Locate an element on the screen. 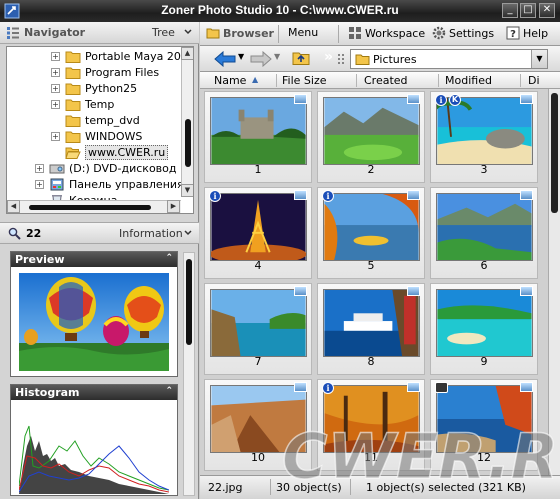  browser-button: Browser is located at coordinates (240, 33).